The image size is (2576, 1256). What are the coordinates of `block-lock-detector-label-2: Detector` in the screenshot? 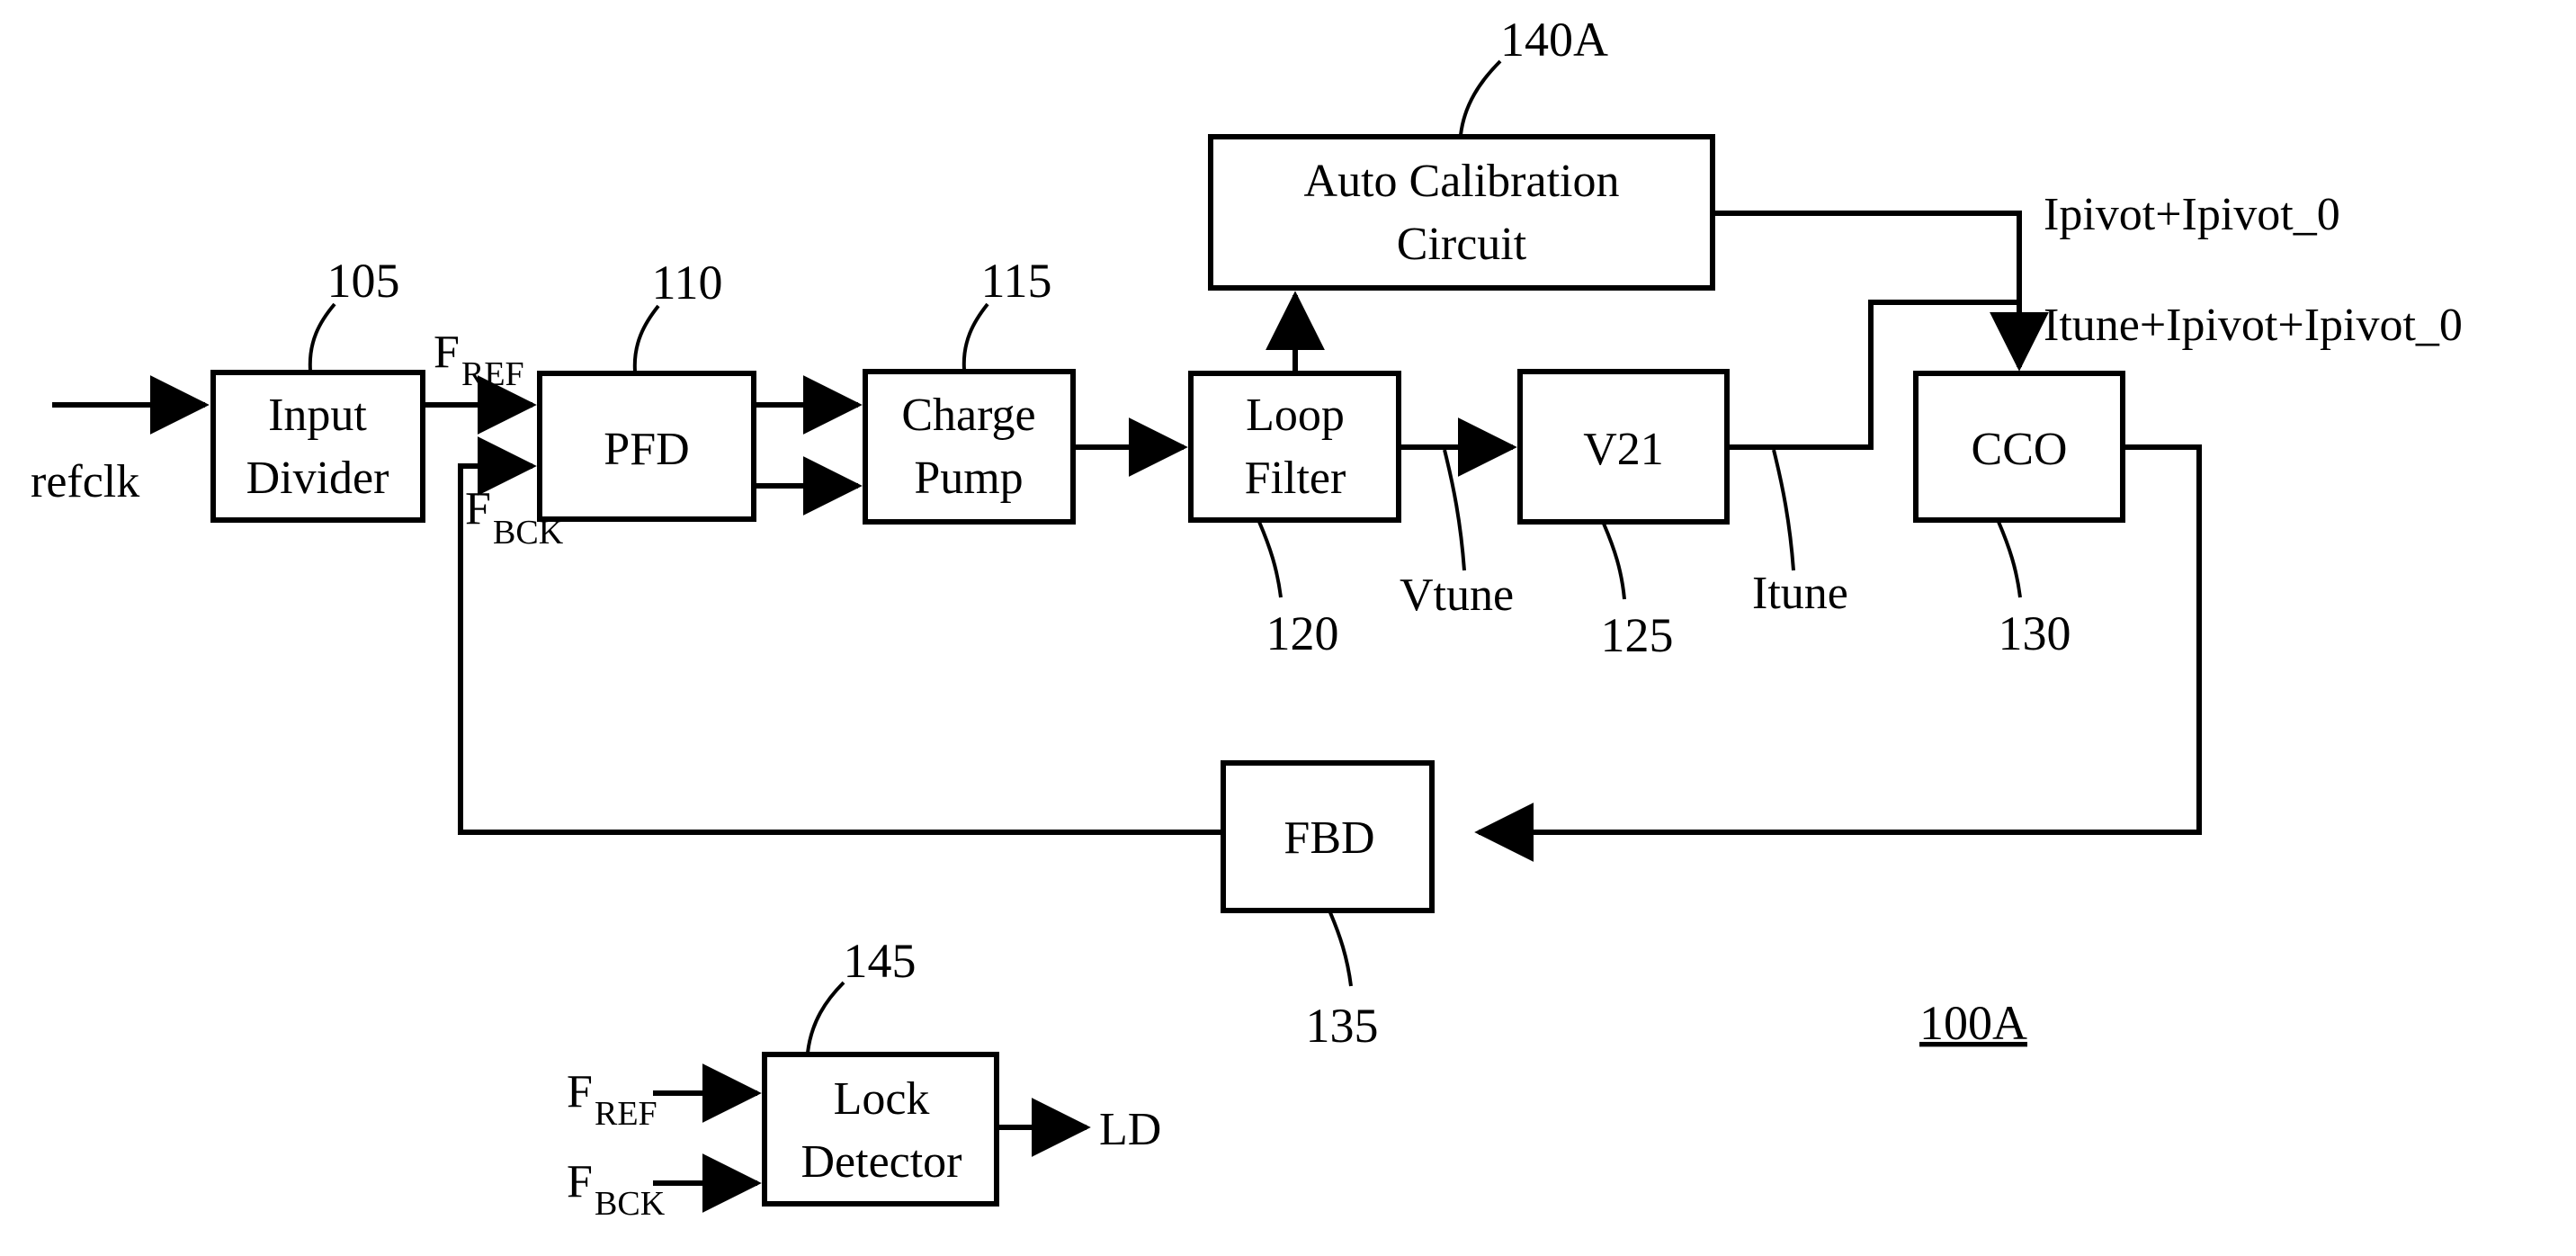 It's located at (881, 1162).